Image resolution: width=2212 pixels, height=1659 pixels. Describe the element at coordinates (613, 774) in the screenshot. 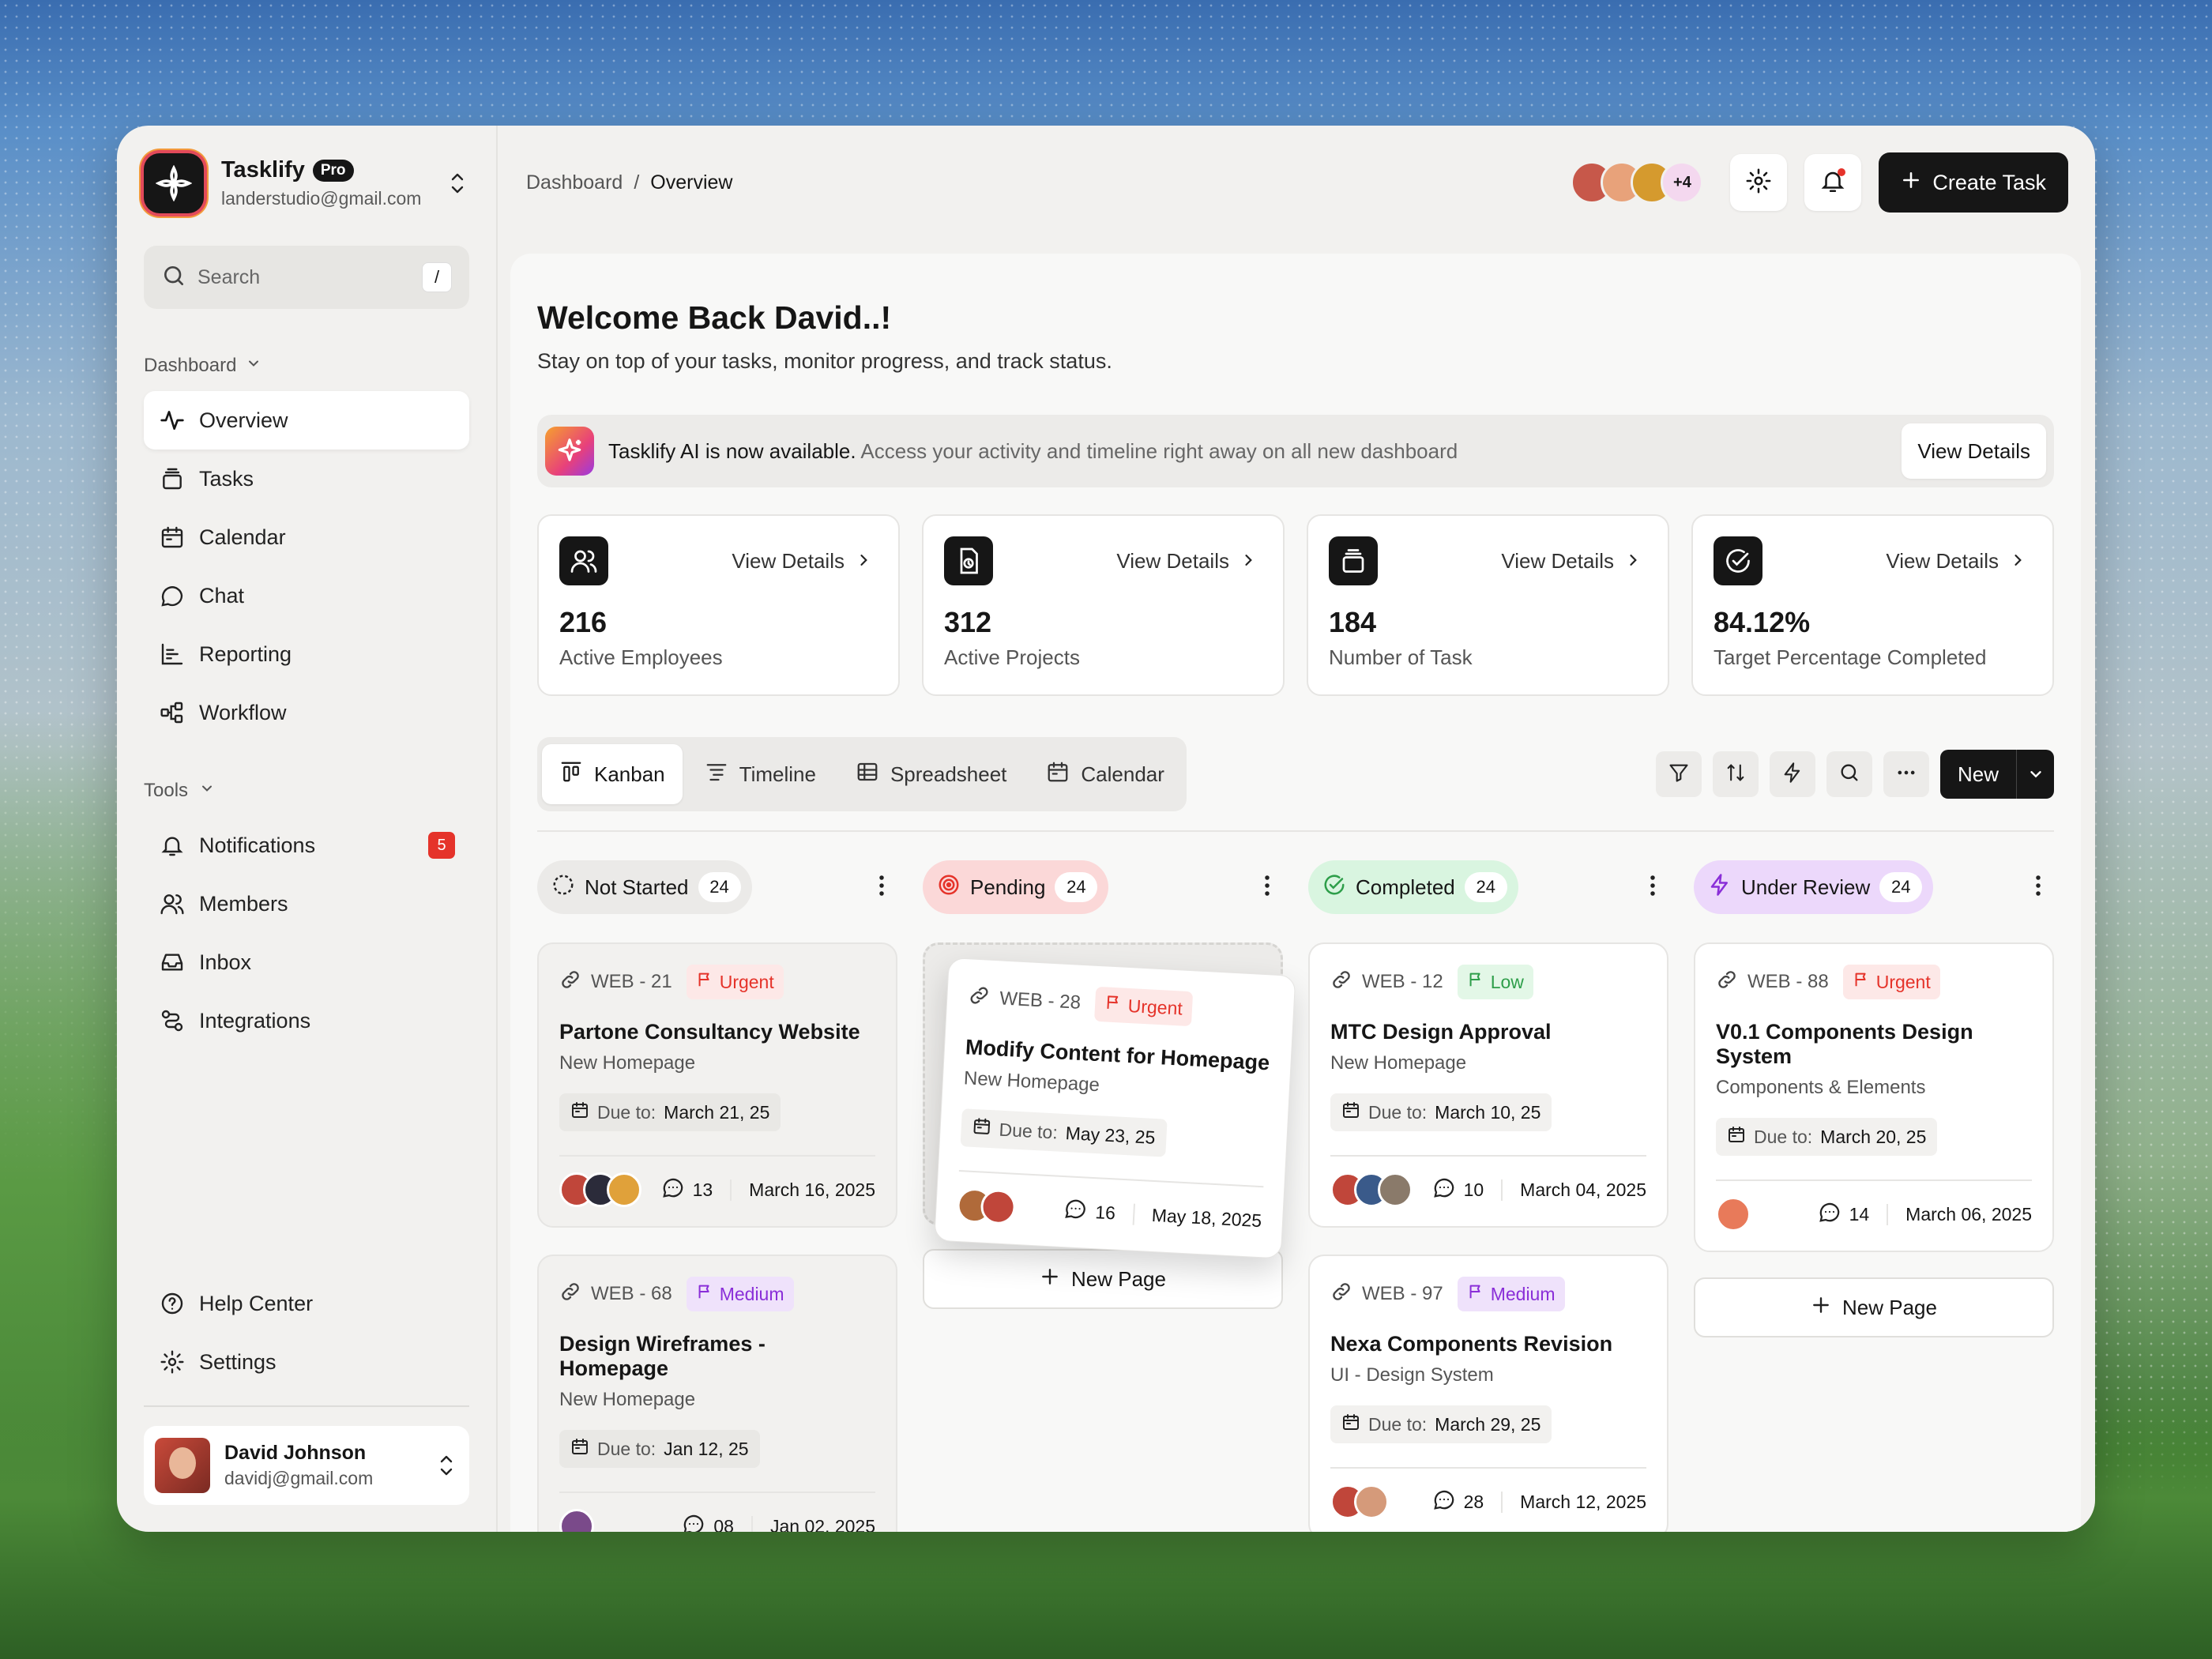

I see `tab-kanban: Kanban` at that location.